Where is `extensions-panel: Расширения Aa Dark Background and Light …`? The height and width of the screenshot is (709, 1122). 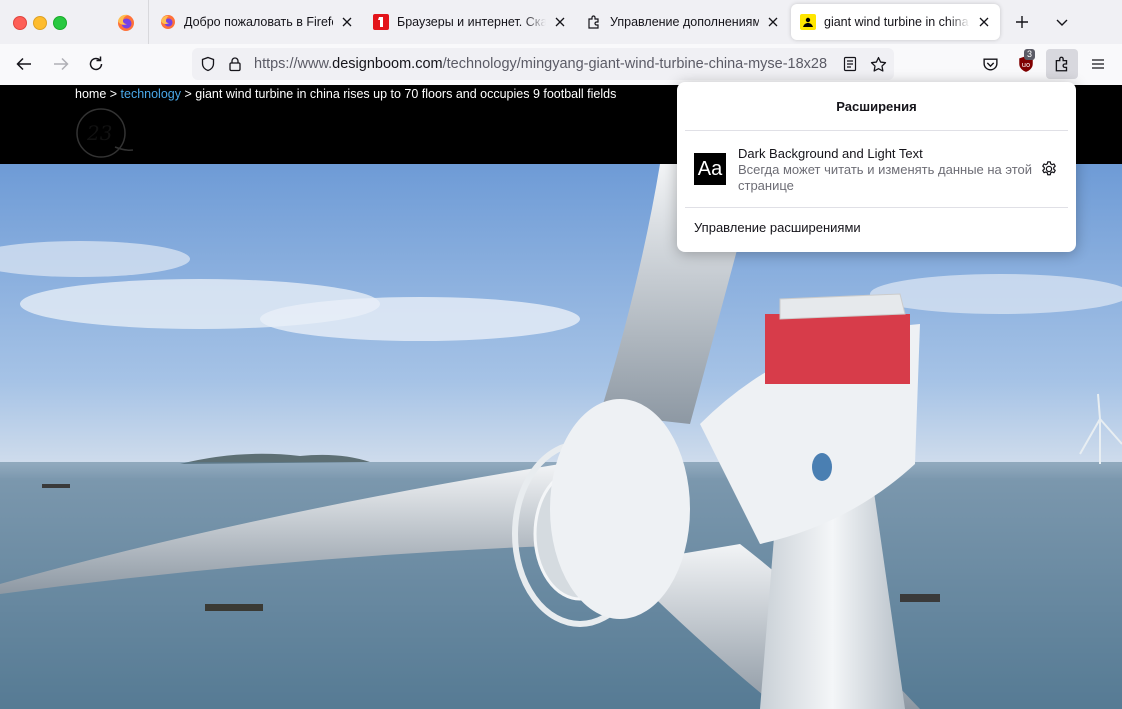 extensions-panel: Расширения Aa Dark Background and Light … is located at coordinates (876, 167).